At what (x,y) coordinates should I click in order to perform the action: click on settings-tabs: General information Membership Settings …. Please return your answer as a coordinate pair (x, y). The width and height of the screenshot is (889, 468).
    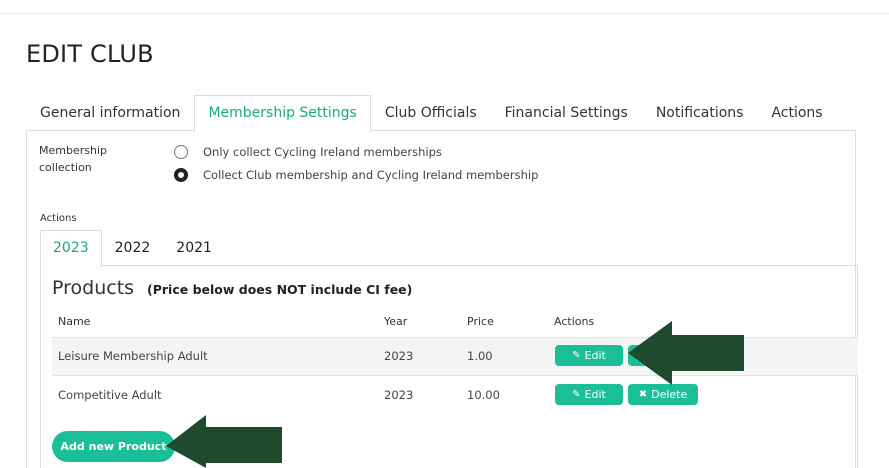
    Looking at the image, I should click on (431, 113).